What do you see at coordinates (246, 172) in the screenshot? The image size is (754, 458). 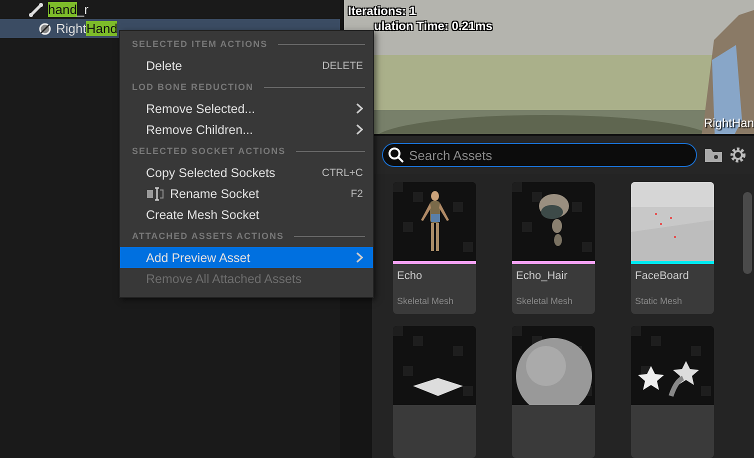 I see `menu-item: Copy Selected Sockets CTRL+C` at bounding box center [246, 172].